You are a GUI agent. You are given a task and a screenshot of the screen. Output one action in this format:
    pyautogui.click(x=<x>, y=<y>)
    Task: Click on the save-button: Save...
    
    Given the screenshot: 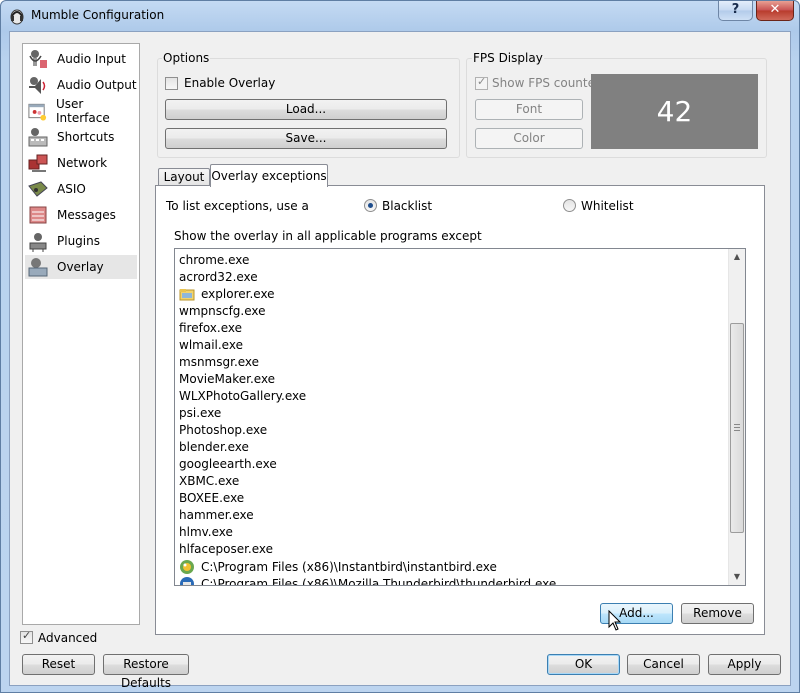 What is the action you would take?
    pyautogui.click(x=306, y=138)
    